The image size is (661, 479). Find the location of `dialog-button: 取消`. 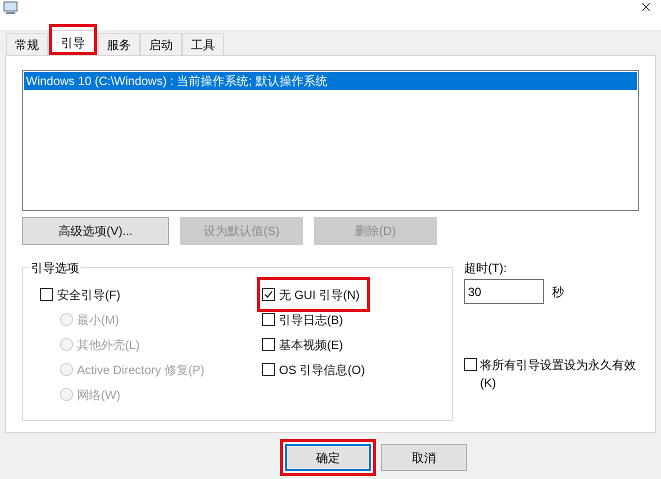

dialog-button: 取消 is located at coordinates (424, 457).